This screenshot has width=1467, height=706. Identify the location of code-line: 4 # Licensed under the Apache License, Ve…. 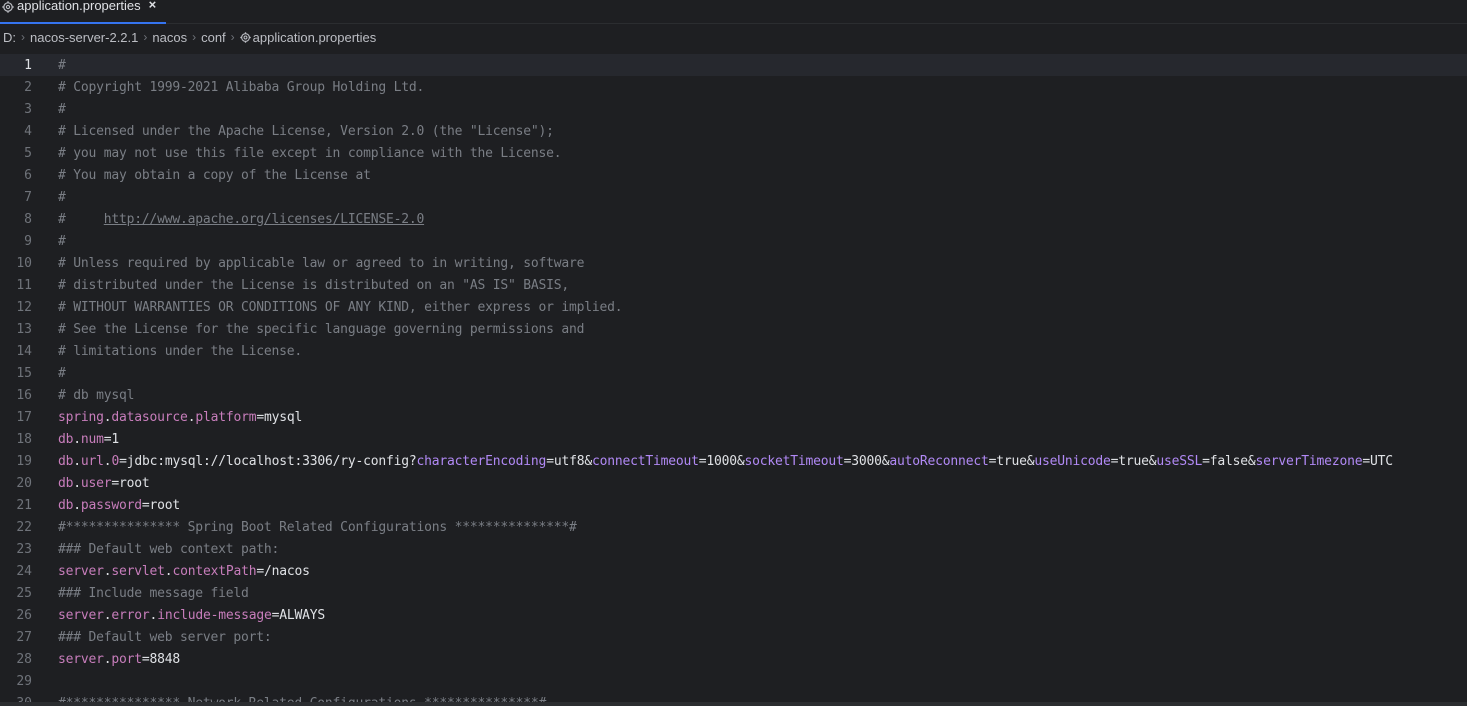
(733, 131).